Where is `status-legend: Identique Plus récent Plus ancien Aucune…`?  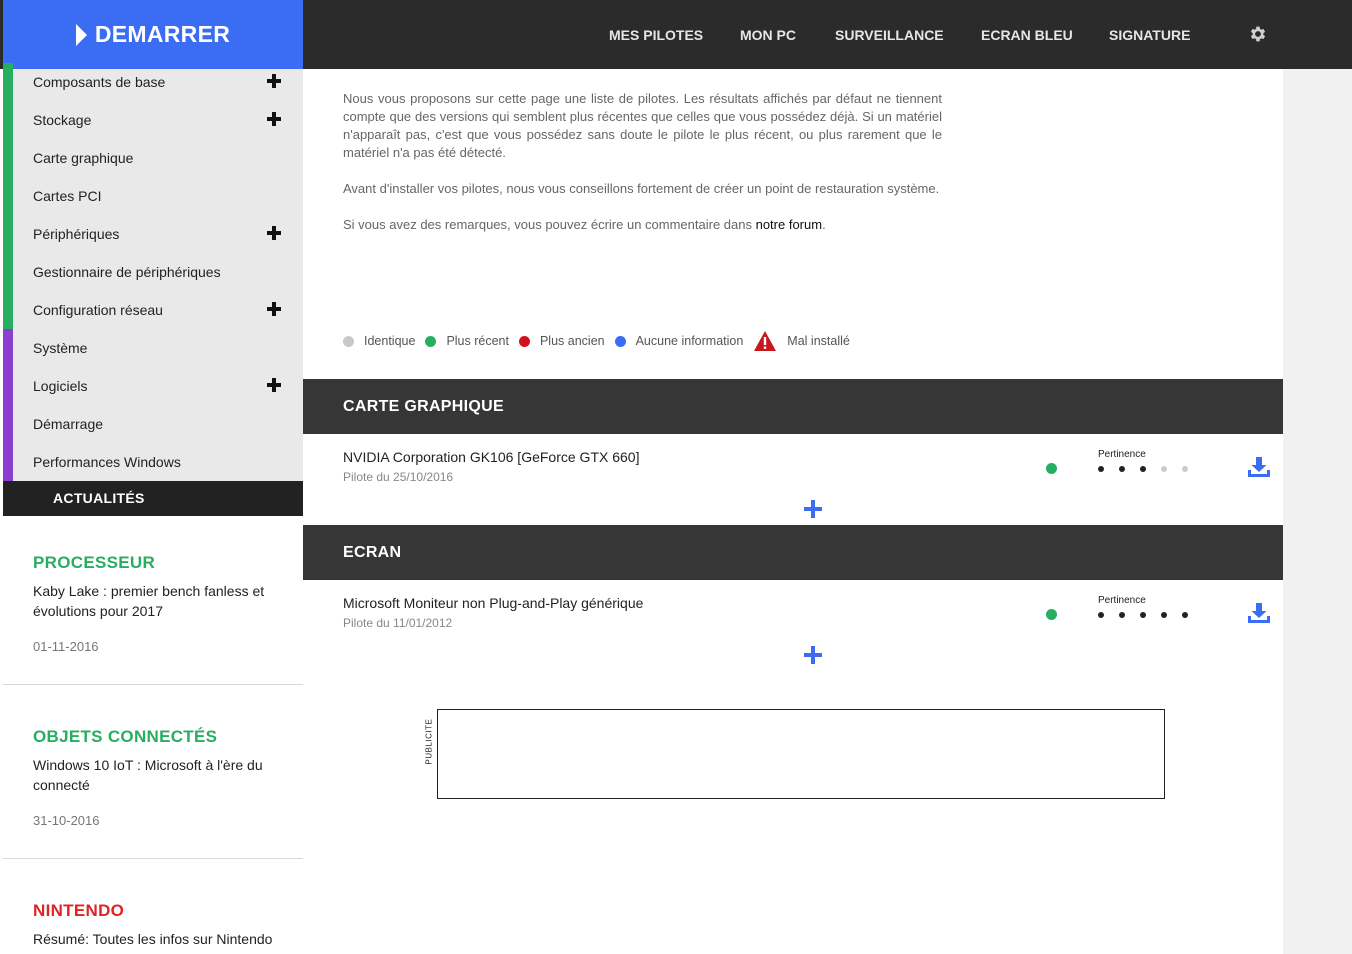 status-legend: Identique Plus récent Plus ancien Aucune… is located at coordinates (601, 341).